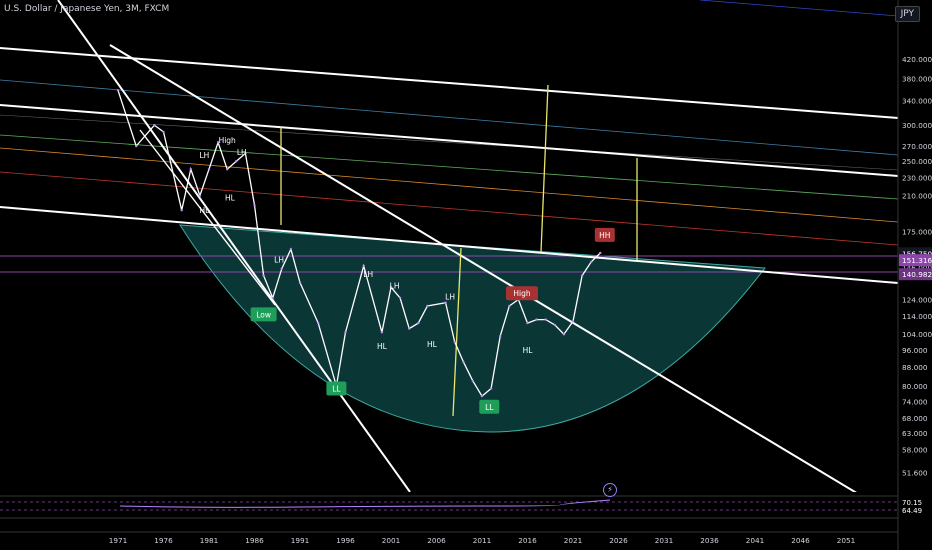 The image size is (932, 550). What do you see at coordinates (917, 196) in the screenshot?
I see `price-tick-label: 210.000` at bounding box center [917, 196].